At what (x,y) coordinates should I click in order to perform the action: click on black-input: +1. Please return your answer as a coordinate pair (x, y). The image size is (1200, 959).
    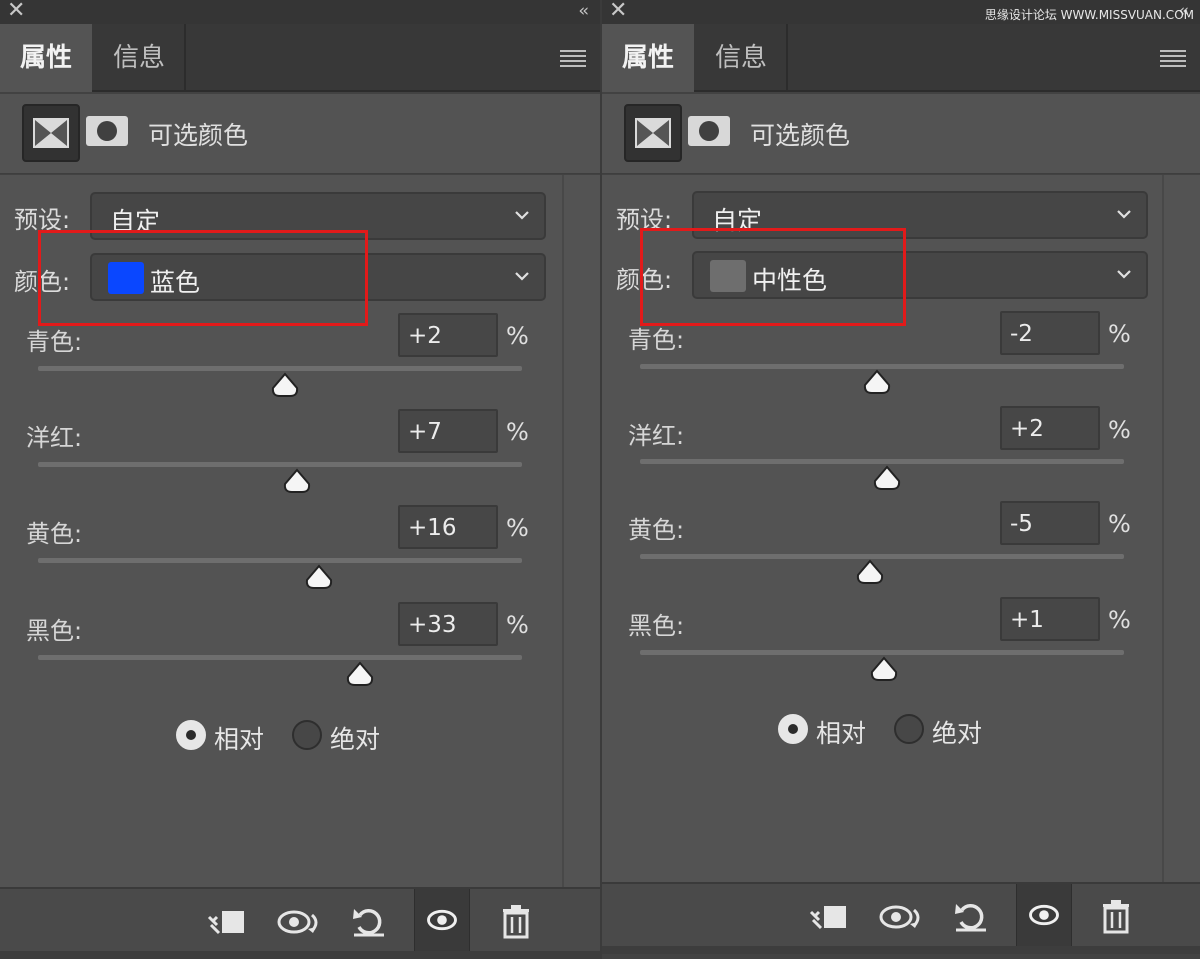
    Looking at the image, I should click on (1050, 619).